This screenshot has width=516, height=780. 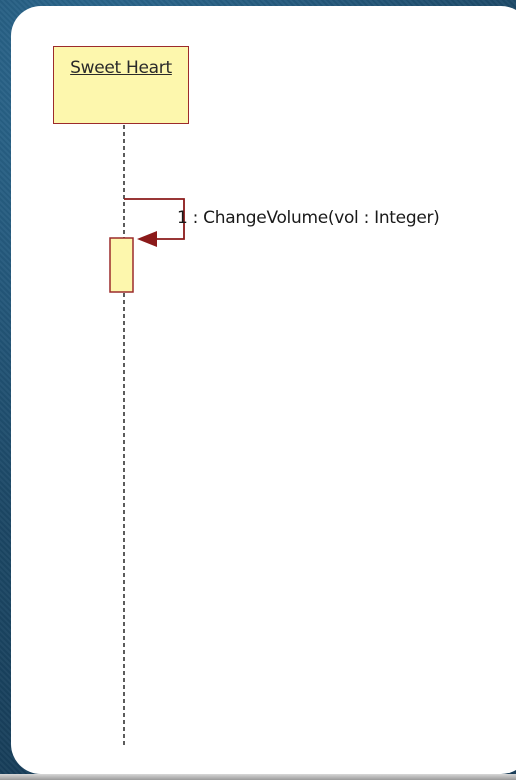 What do you see at coordinates (121, 85) in the screenshot?
I see `lifeline-sweet-heart: Sweet Heart` at bounding box center [121, 85].